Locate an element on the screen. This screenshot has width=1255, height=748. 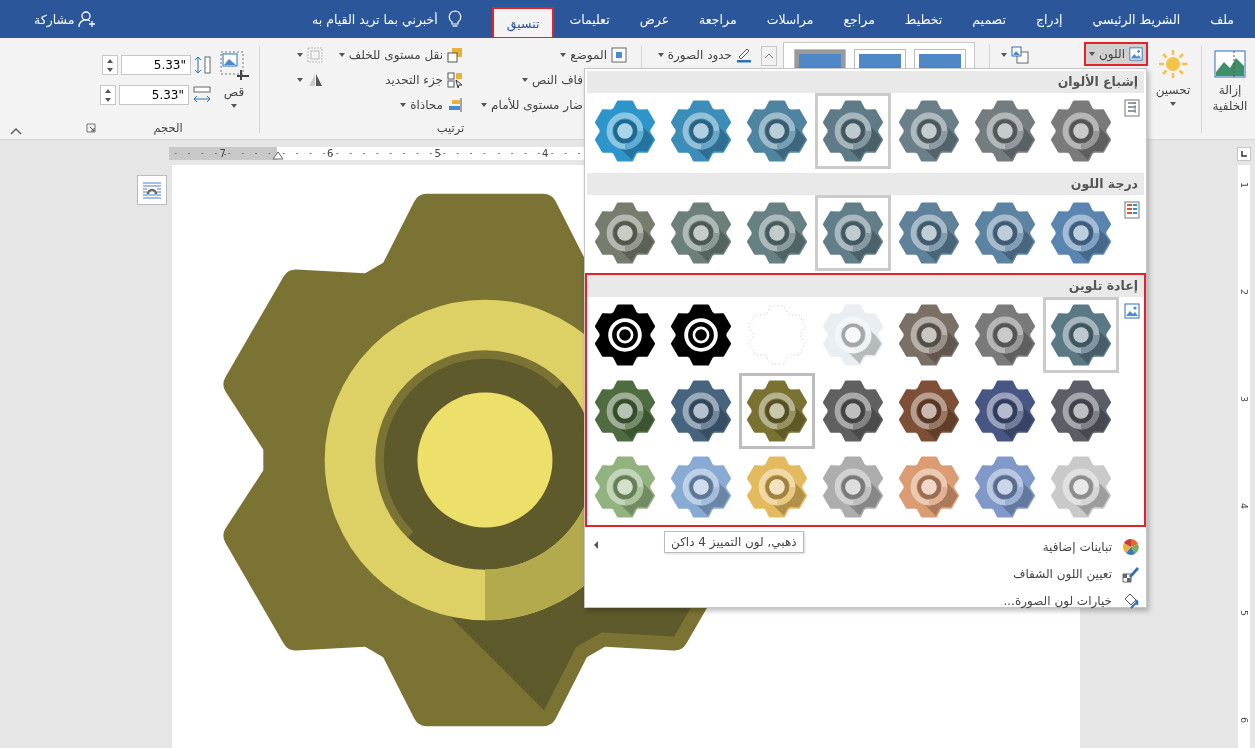
group-icon is located at coordinates (315, 54).